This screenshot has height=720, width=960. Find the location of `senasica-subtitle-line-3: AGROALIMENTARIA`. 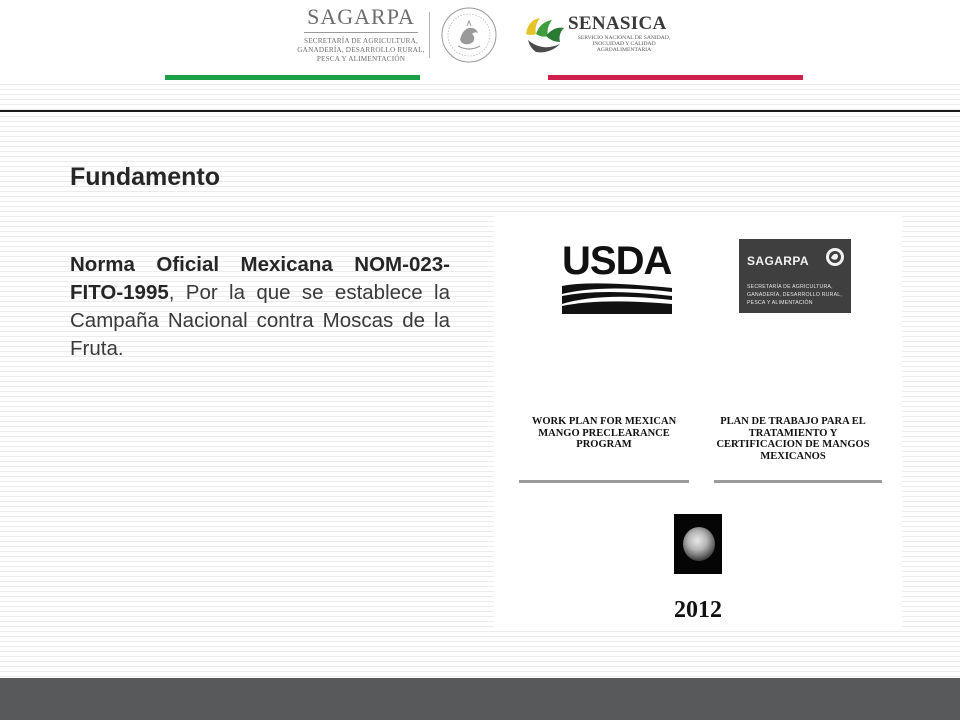

senasica-subtitle-line-3: AGROALIMENTARIA is located at coordinates (624, 50).